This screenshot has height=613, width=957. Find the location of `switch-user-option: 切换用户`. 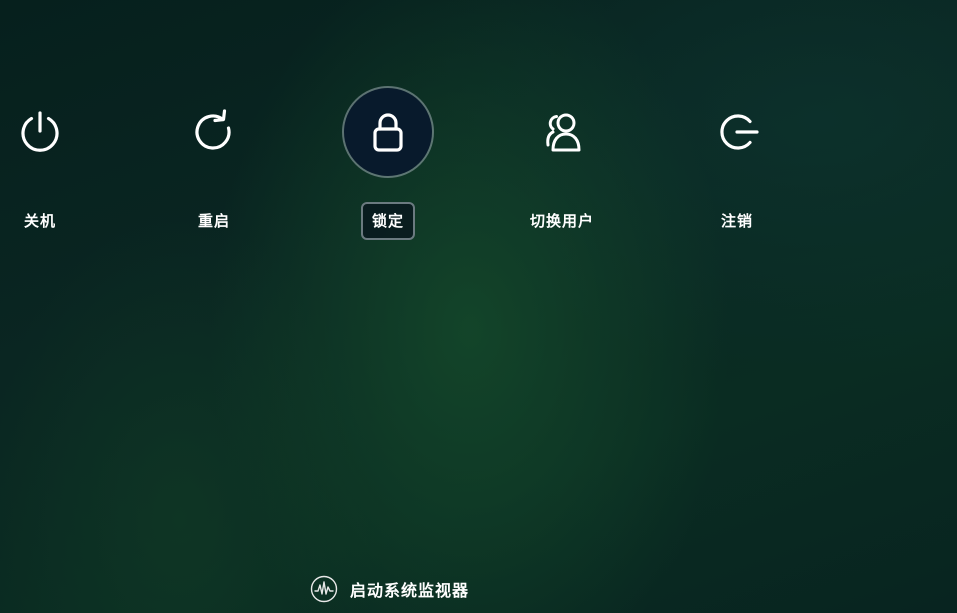

switch-user-option: 切换用户 is located at coordinates (562, 164).